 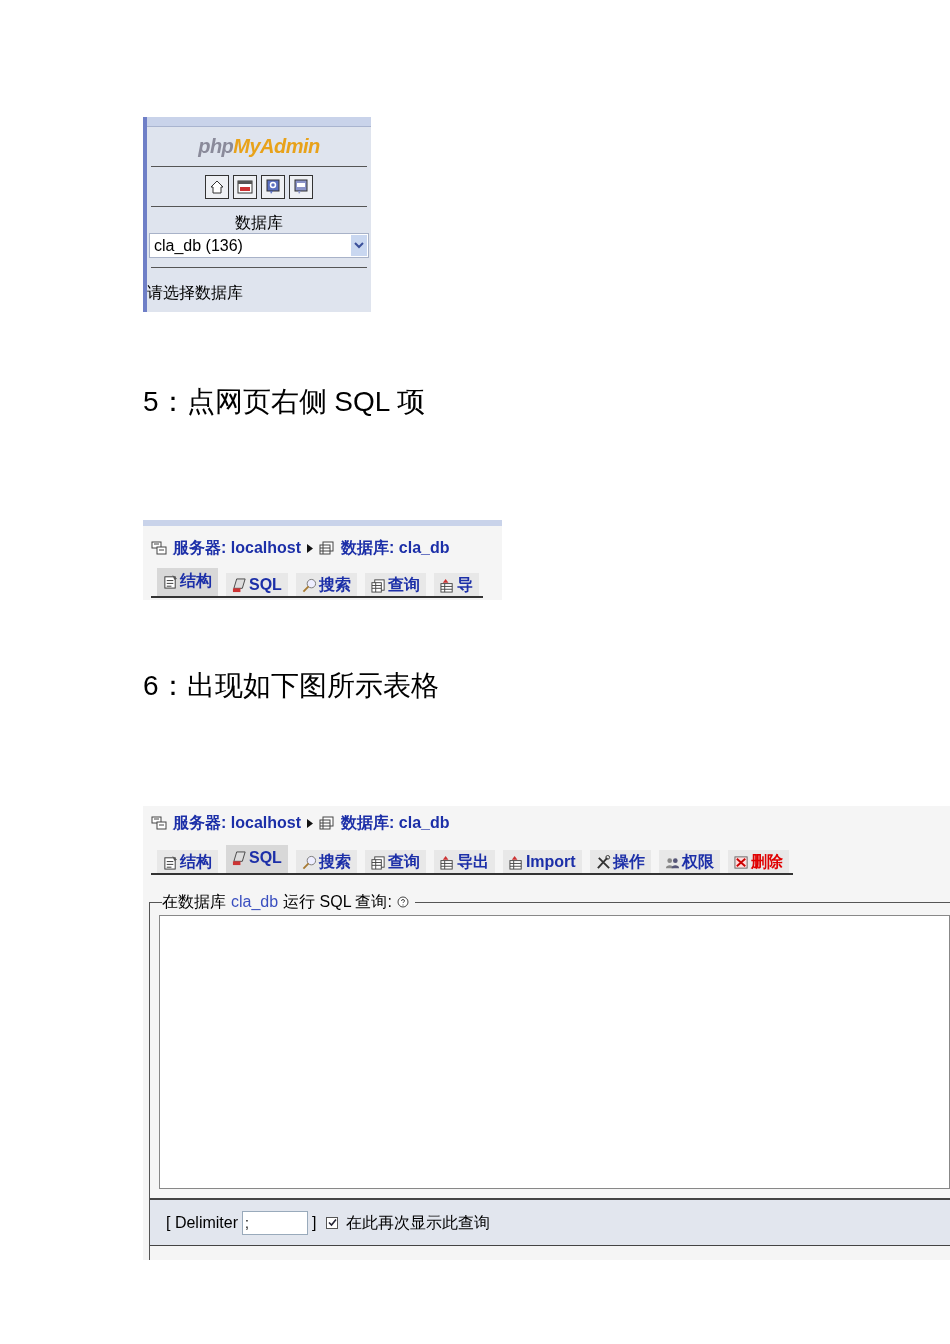 I want to click on tools-icon, so click(x=603, y=862).